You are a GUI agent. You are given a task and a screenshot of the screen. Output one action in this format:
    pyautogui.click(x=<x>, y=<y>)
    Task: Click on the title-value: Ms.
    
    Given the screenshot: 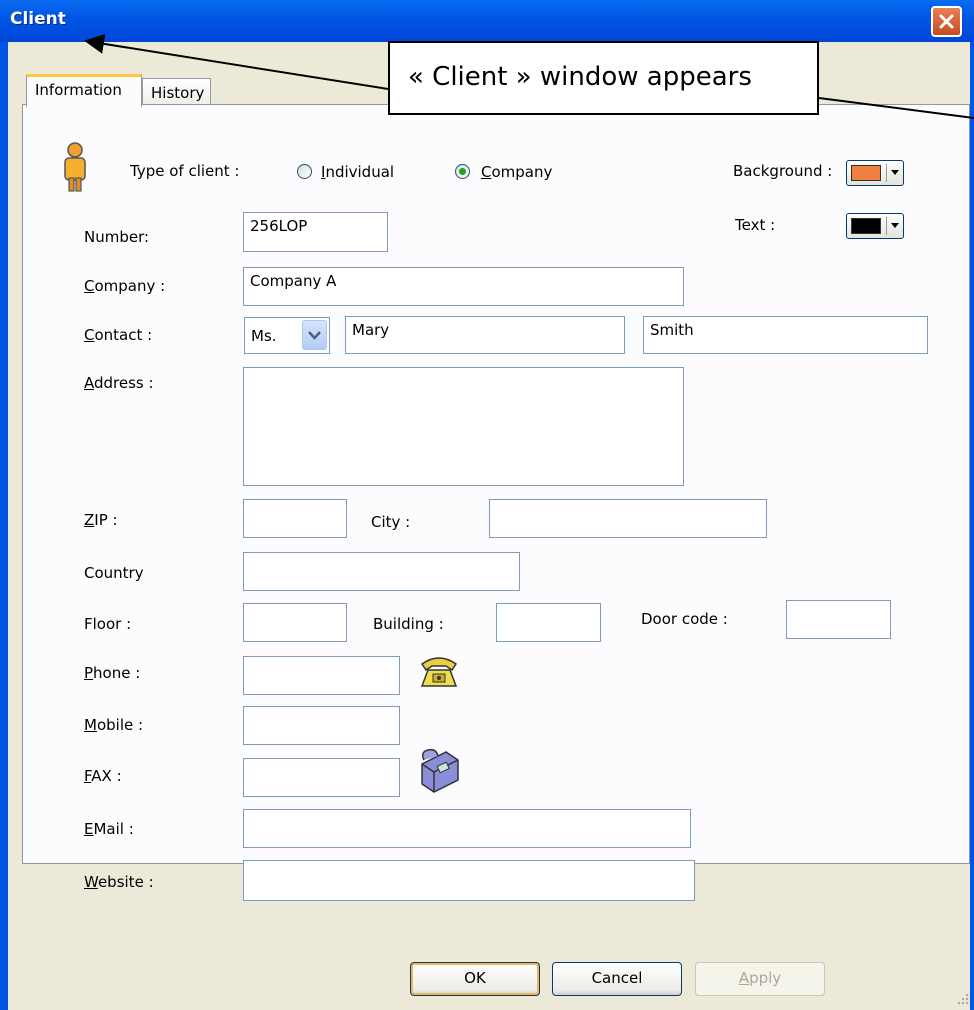 What is the action you would take?
    pyautogui.click(x=264, y=336)
    